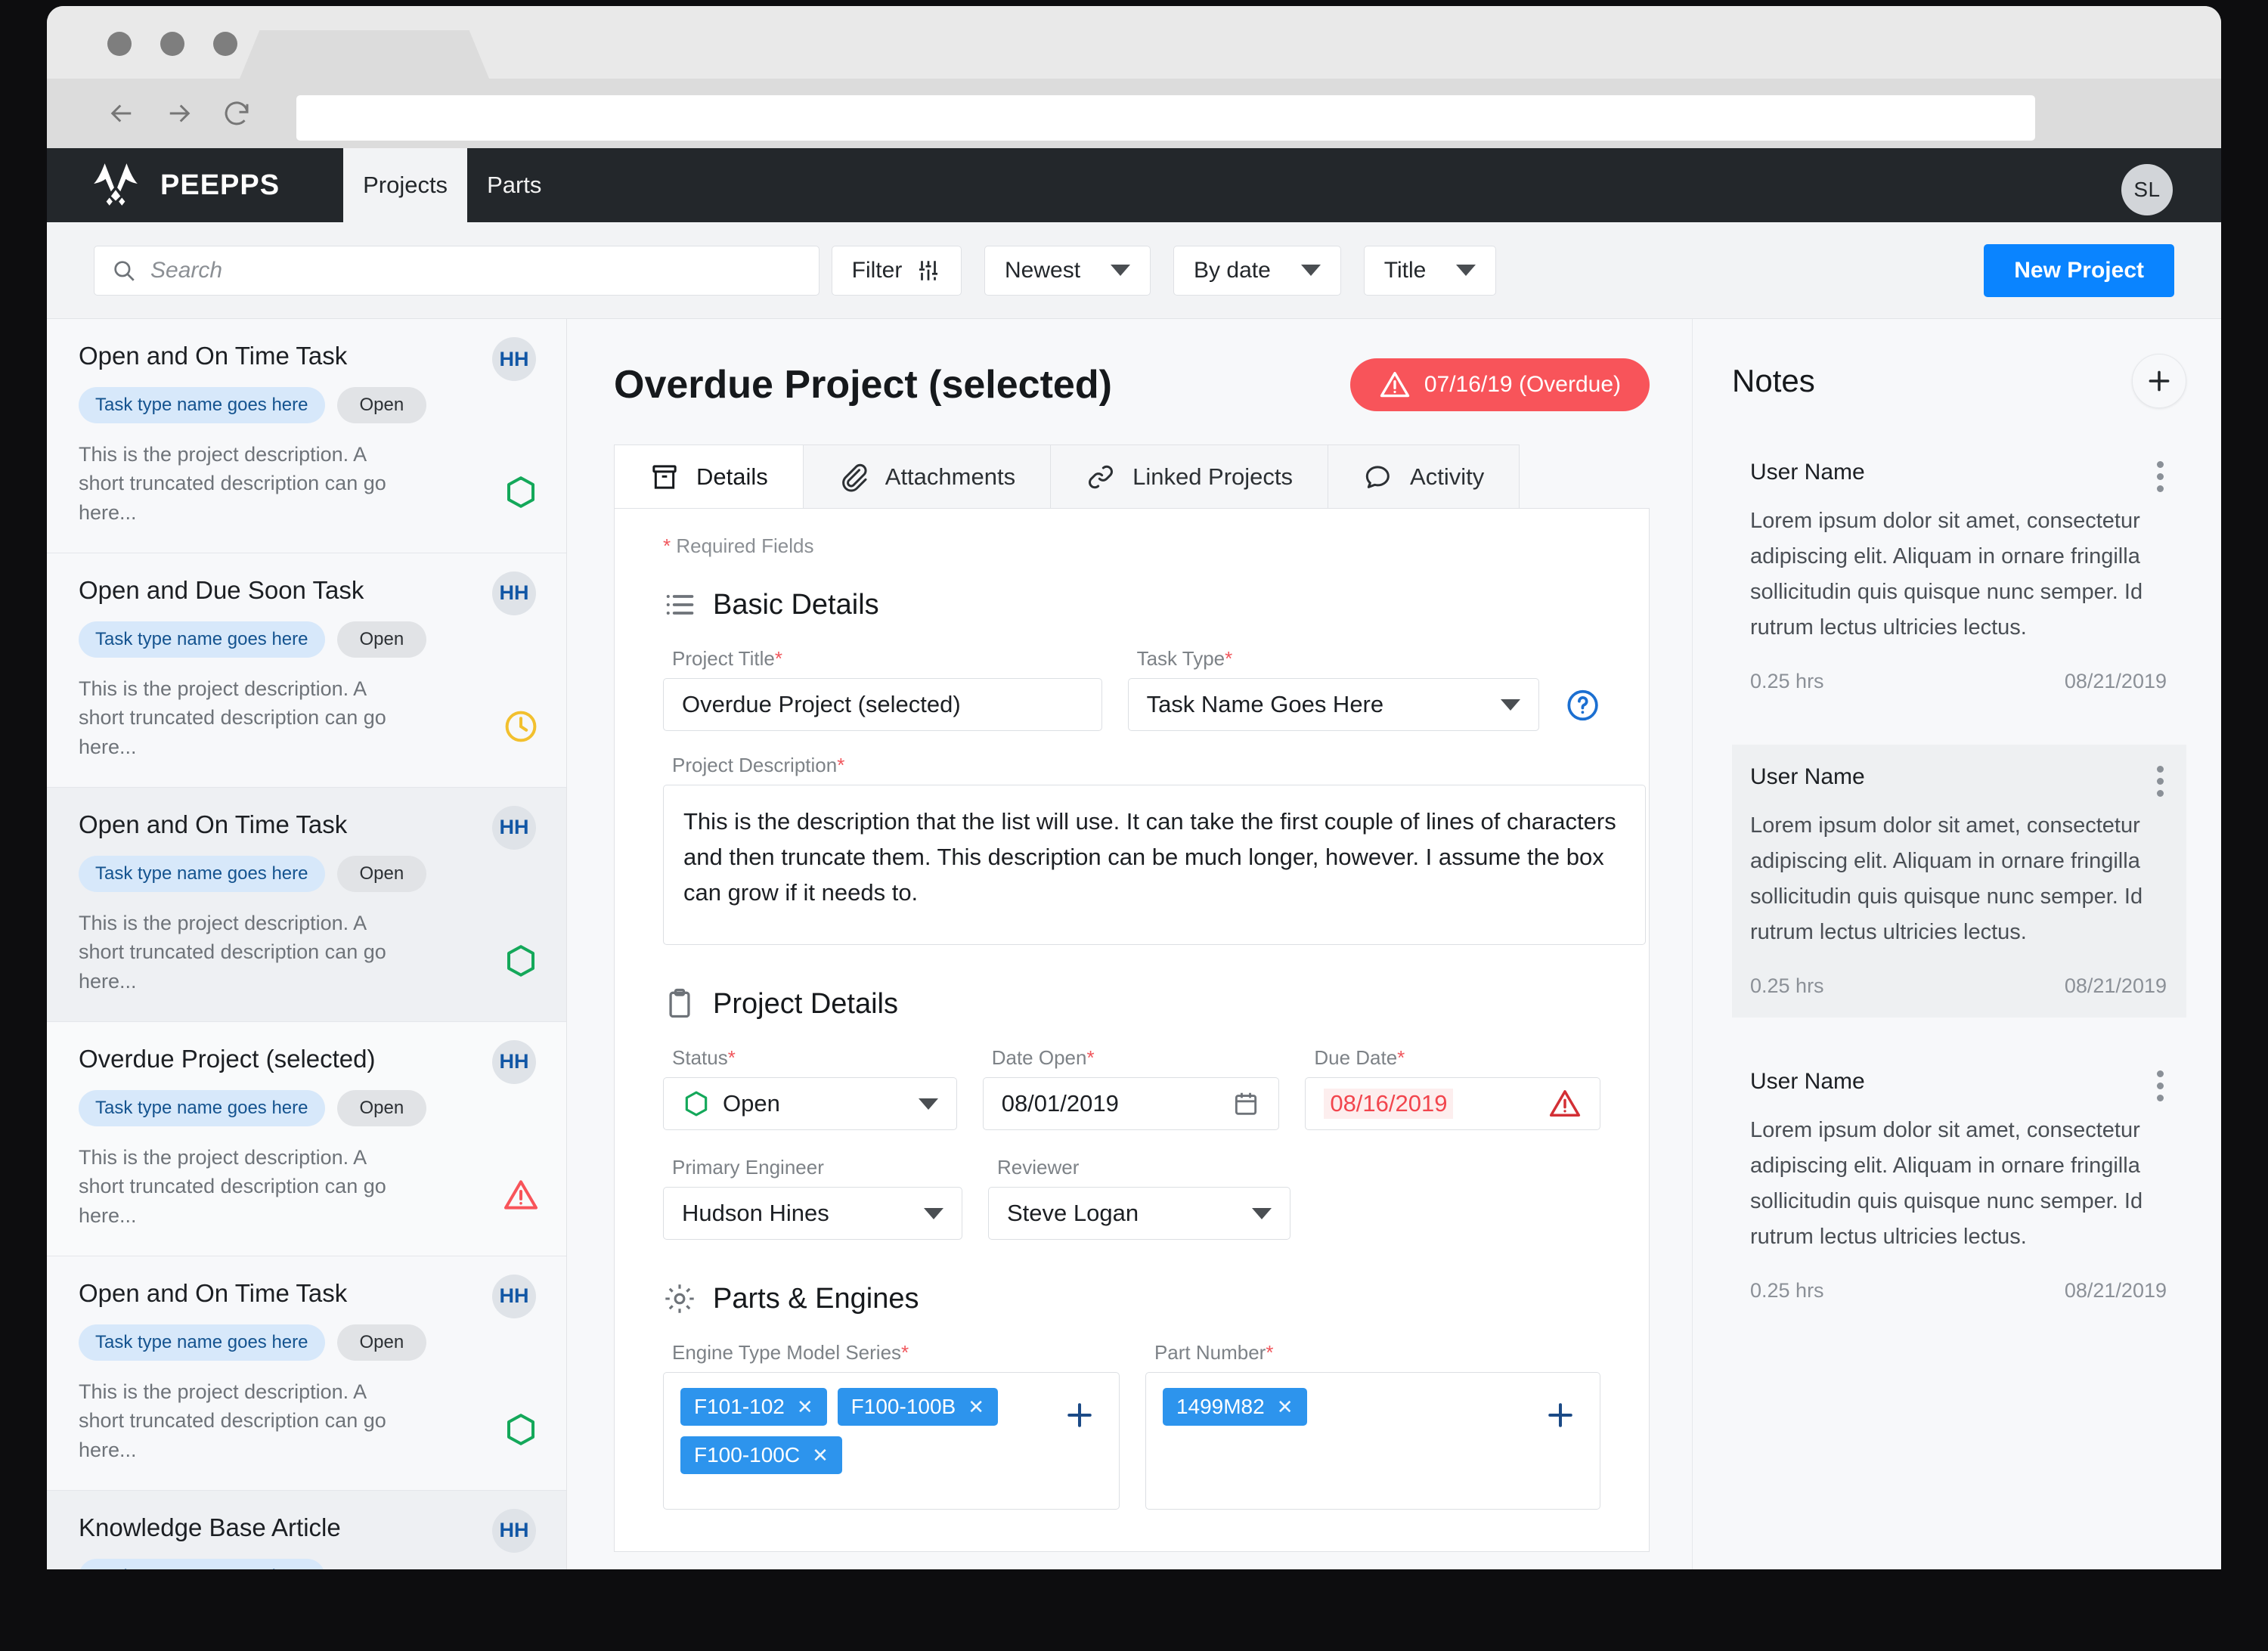 The width and height of the screenshot is (2268, 1651). What do you see at coordinates (1405, 270) in the screenshot?
I see `sort-field-value: Title` at bounding box center [1405, 270].